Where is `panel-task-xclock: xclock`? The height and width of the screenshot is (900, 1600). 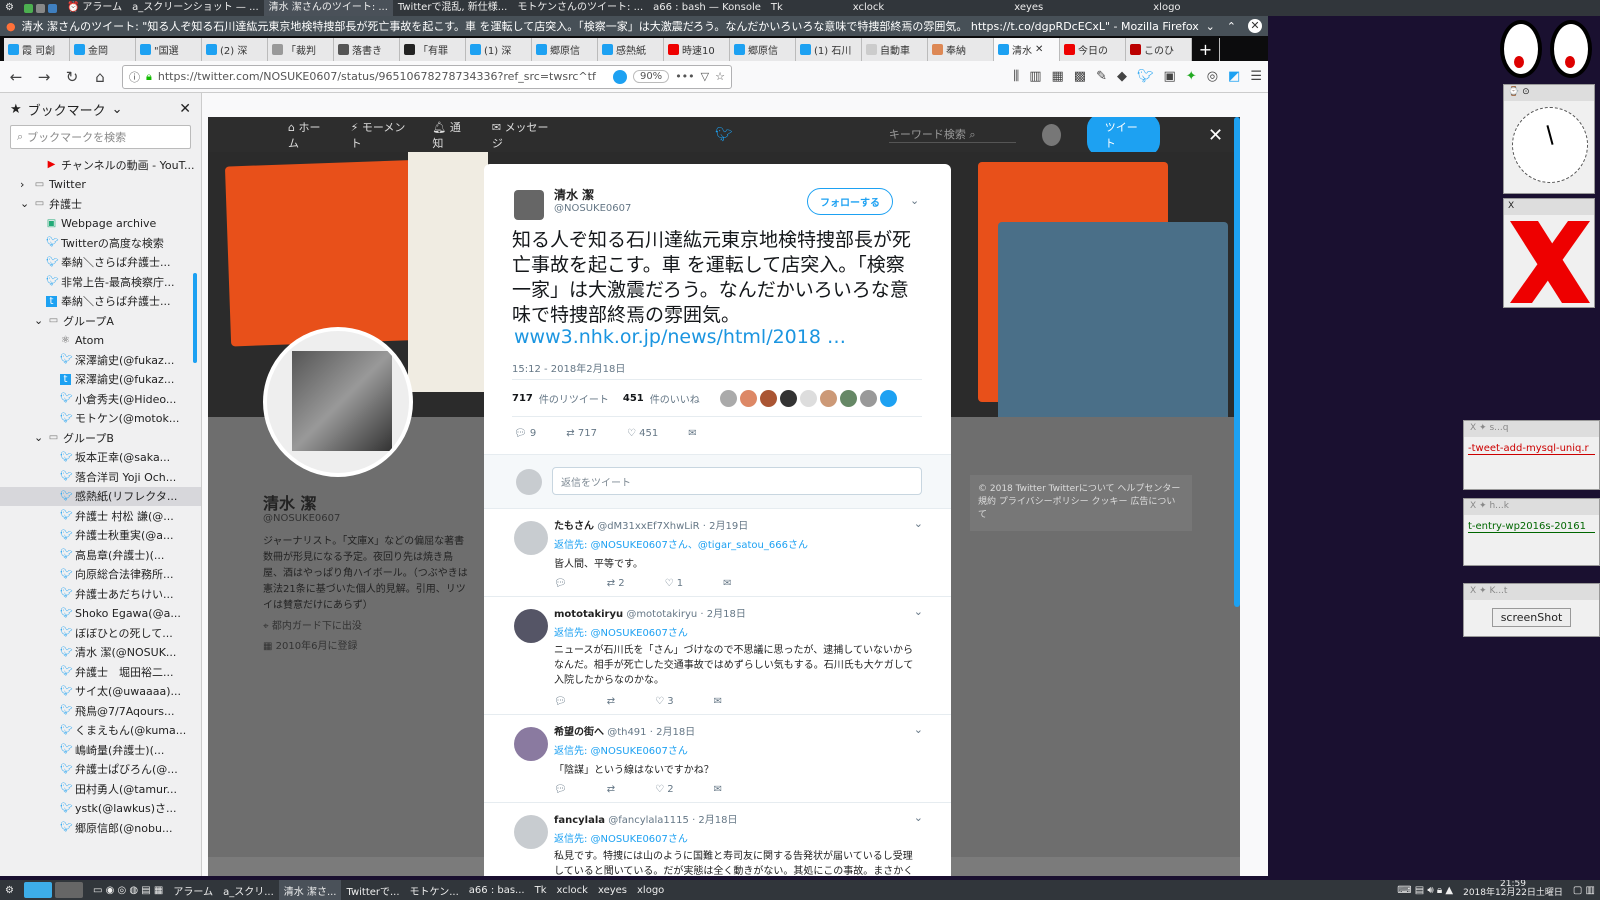
panel-task-xclock: xclock is located at coordinates (868, 8).